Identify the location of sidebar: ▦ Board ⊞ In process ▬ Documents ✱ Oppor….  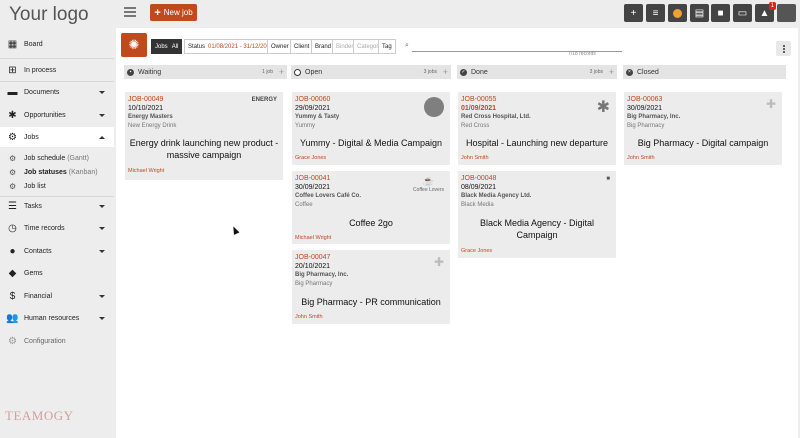
(58, 233).